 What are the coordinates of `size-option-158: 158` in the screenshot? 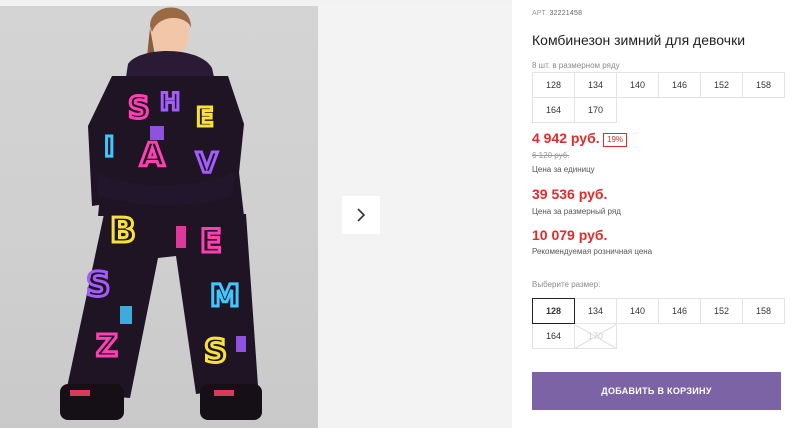 It's located at (763, 311).